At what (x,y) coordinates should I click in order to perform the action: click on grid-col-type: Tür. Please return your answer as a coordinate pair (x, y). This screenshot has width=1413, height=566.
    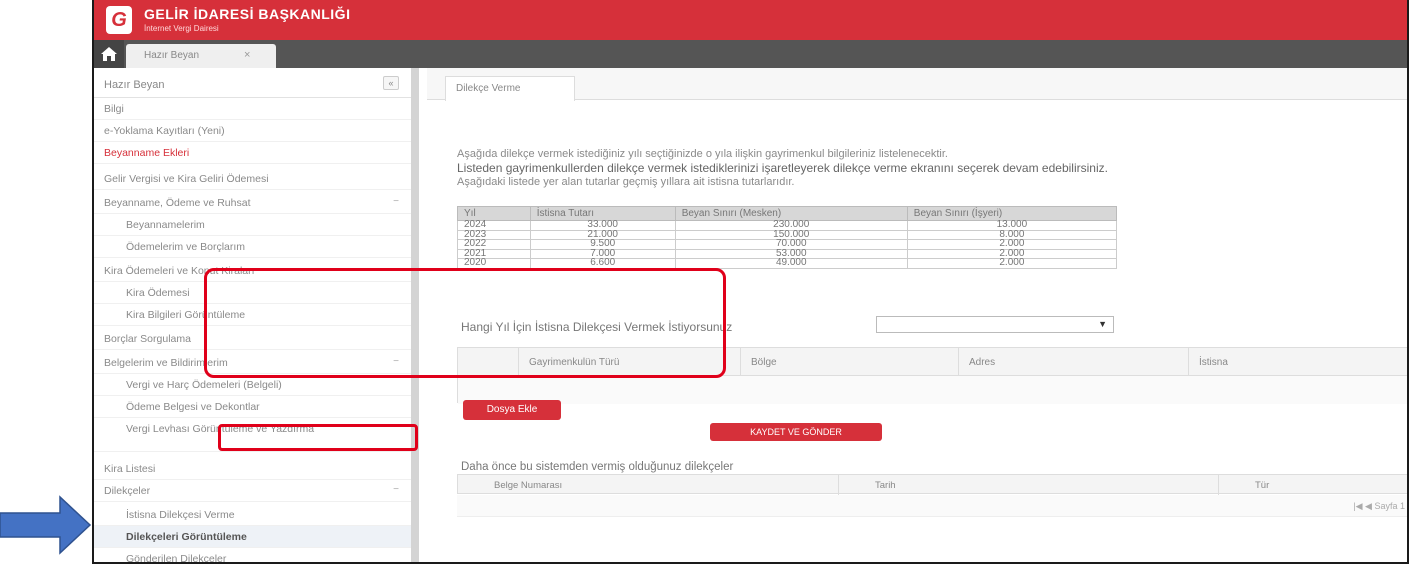
    Looking at the image, I should click on (1312, 485).